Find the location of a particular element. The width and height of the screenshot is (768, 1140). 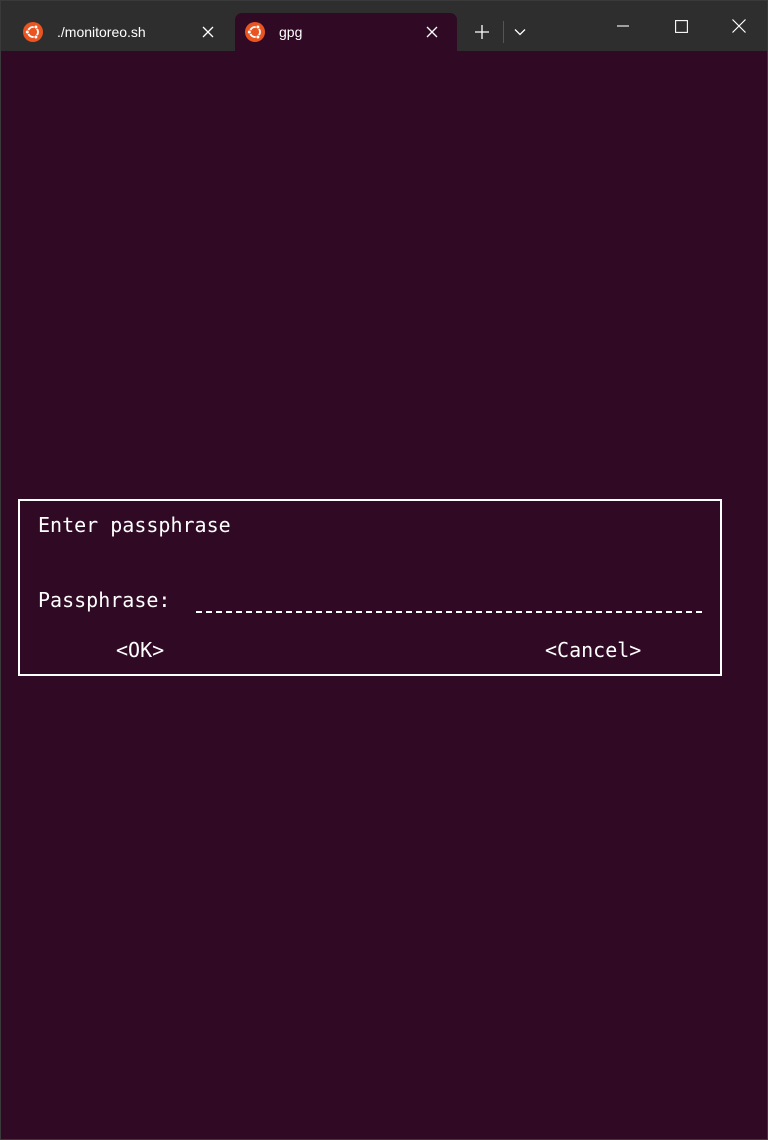

minimize-icon is located at coordinates (623, 26).